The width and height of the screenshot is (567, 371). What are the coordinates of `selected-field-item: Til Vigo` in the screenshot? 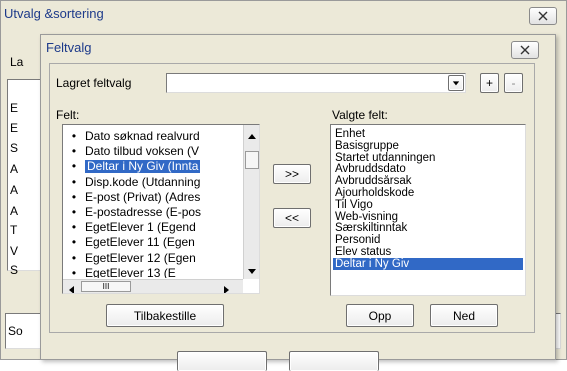 It's located at (428, 205).